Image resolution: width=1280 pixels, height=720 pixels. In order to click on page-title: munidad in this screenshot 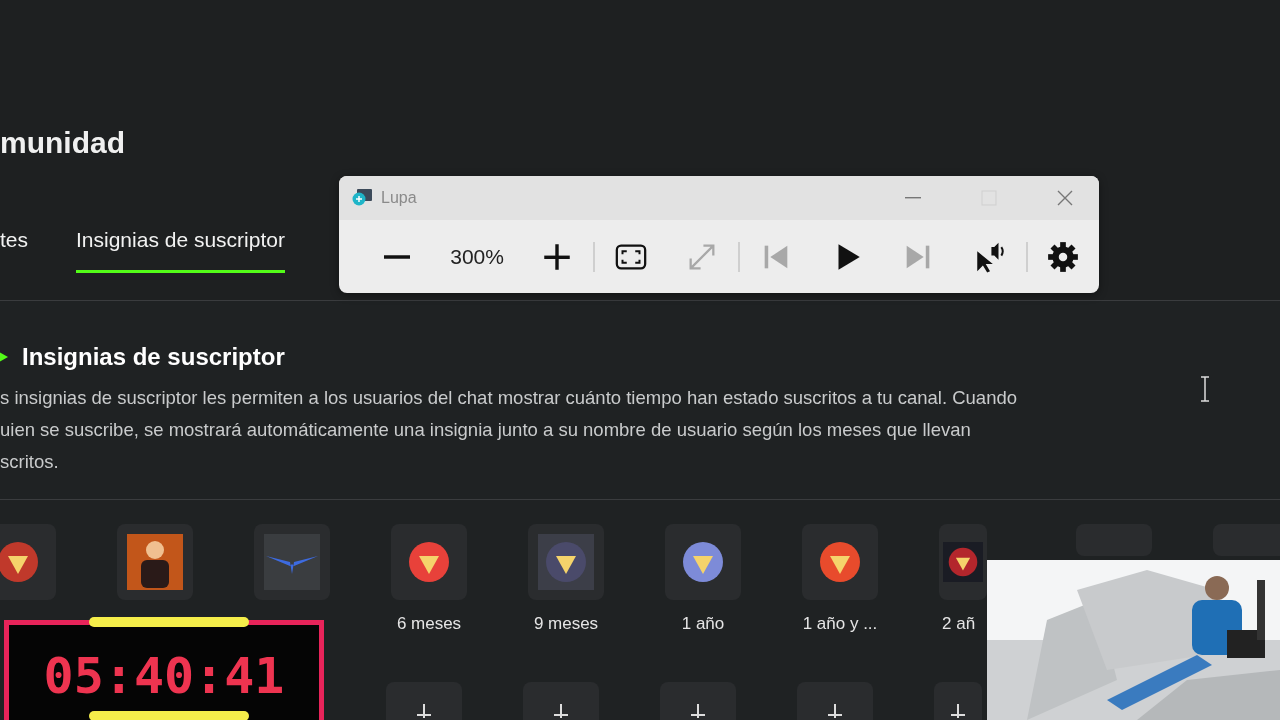, I will do `click(63, 143)`.